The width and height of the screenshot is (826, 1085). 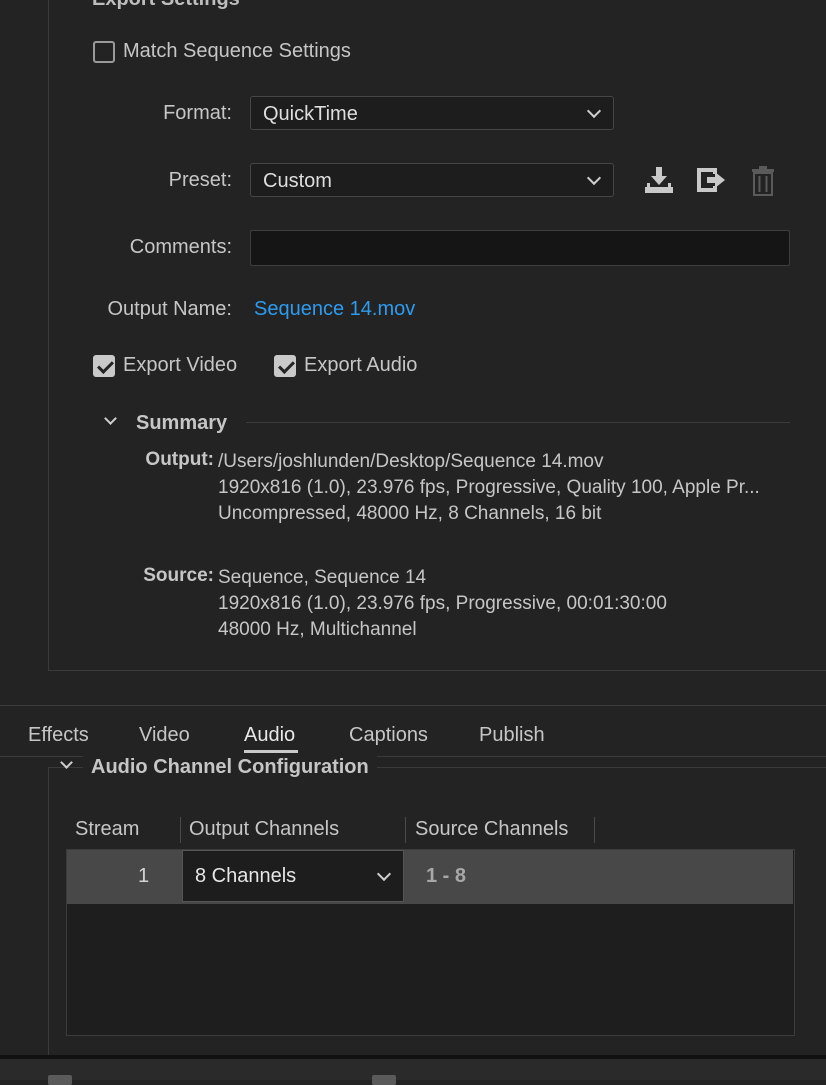 I want to click on column-header-source-channels: Source Channels, so click(x=492, y=829).